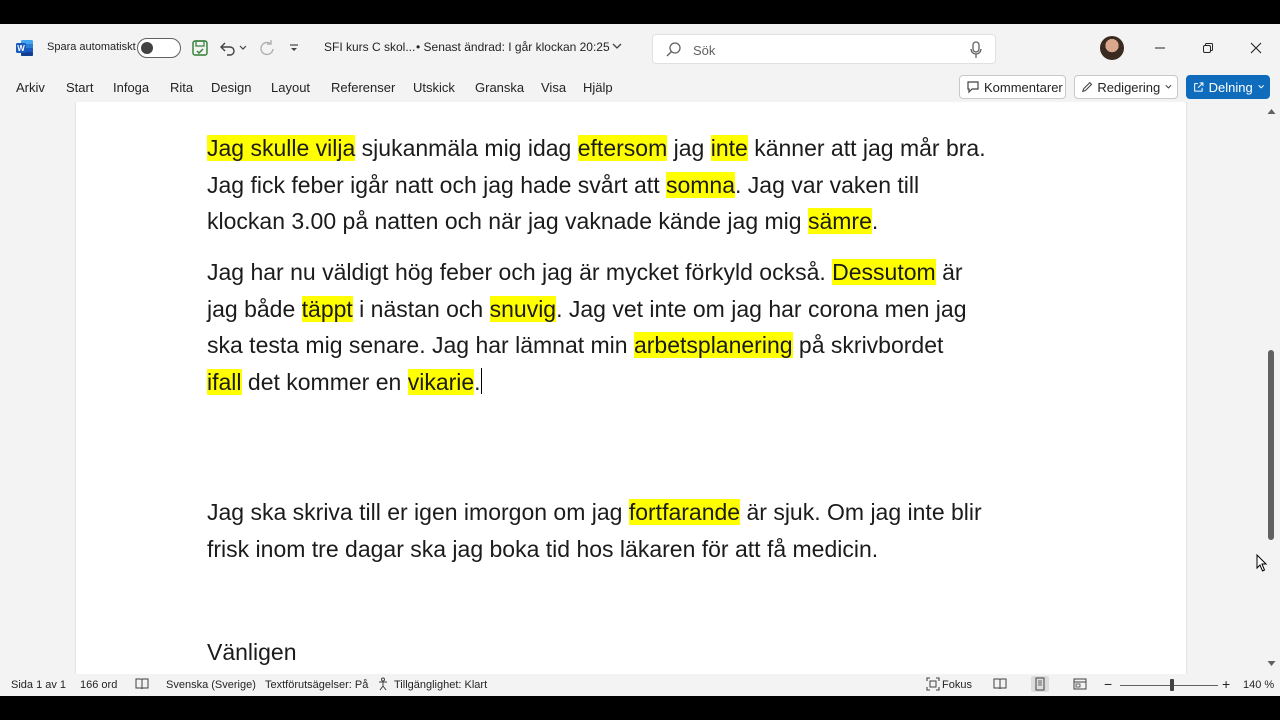 This screenshot has height=720, width=1280. I want to click on zoom-in-icon: +, so click(1226, 684).